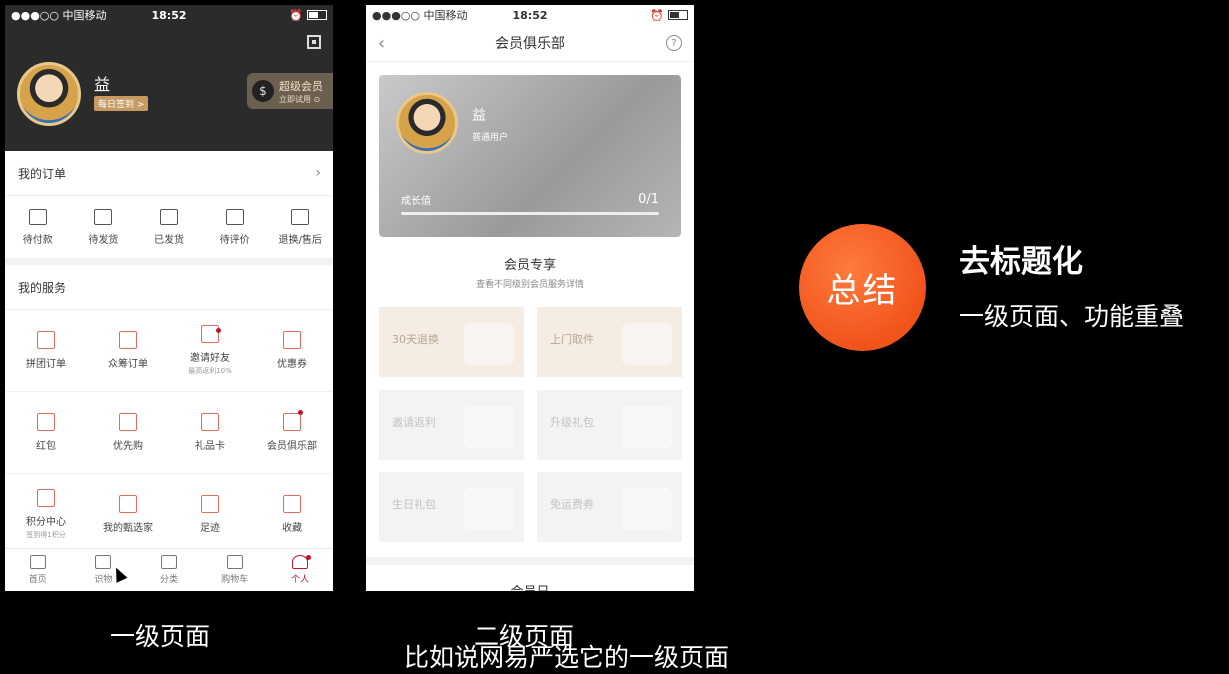 This screenshot has height=674, width=1229. Describe the element at coordinates (529, 265) in the screenshot. I see `exclusive-title: 会员专享` at that location.